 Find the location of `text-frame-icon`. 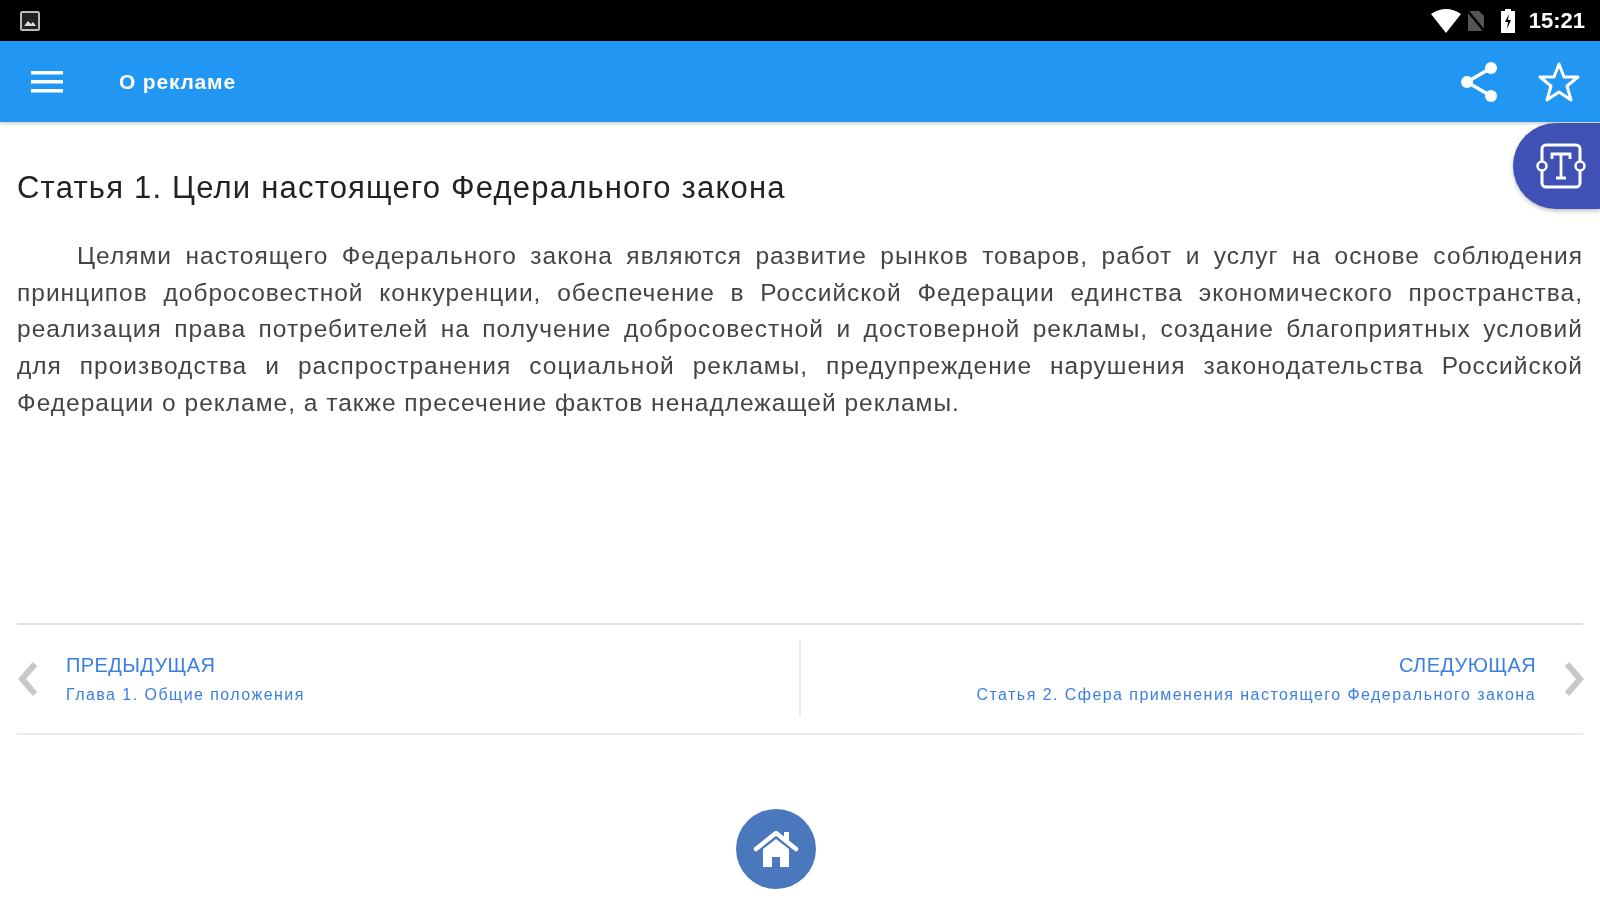

text-frame-icon is located at coordinates (1560, 166).